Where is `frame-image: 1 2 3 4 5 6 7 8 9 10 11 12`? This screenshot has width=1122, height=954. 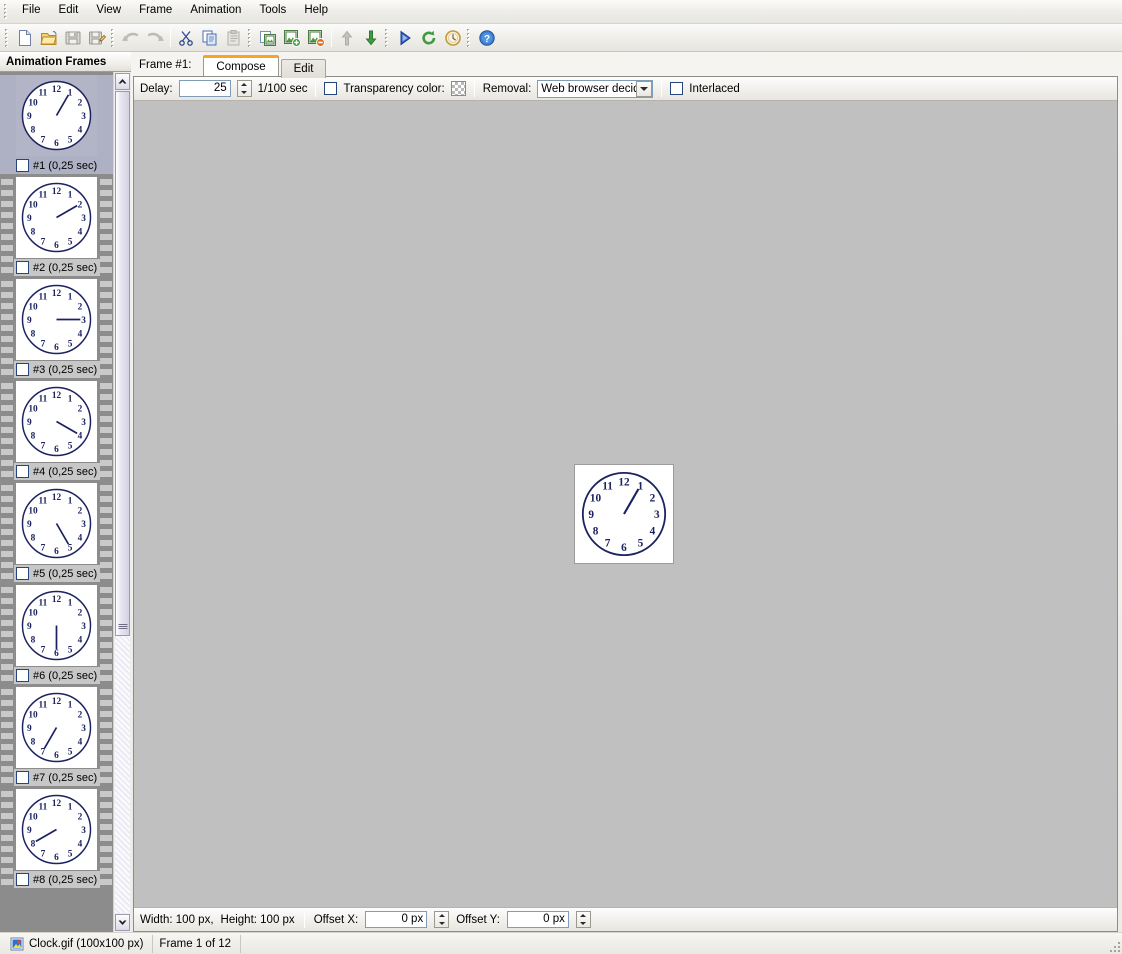 frame-image: 1 2 3 4 5 6 7 8 9 10 11 12 is located at coordinates (624, 514).